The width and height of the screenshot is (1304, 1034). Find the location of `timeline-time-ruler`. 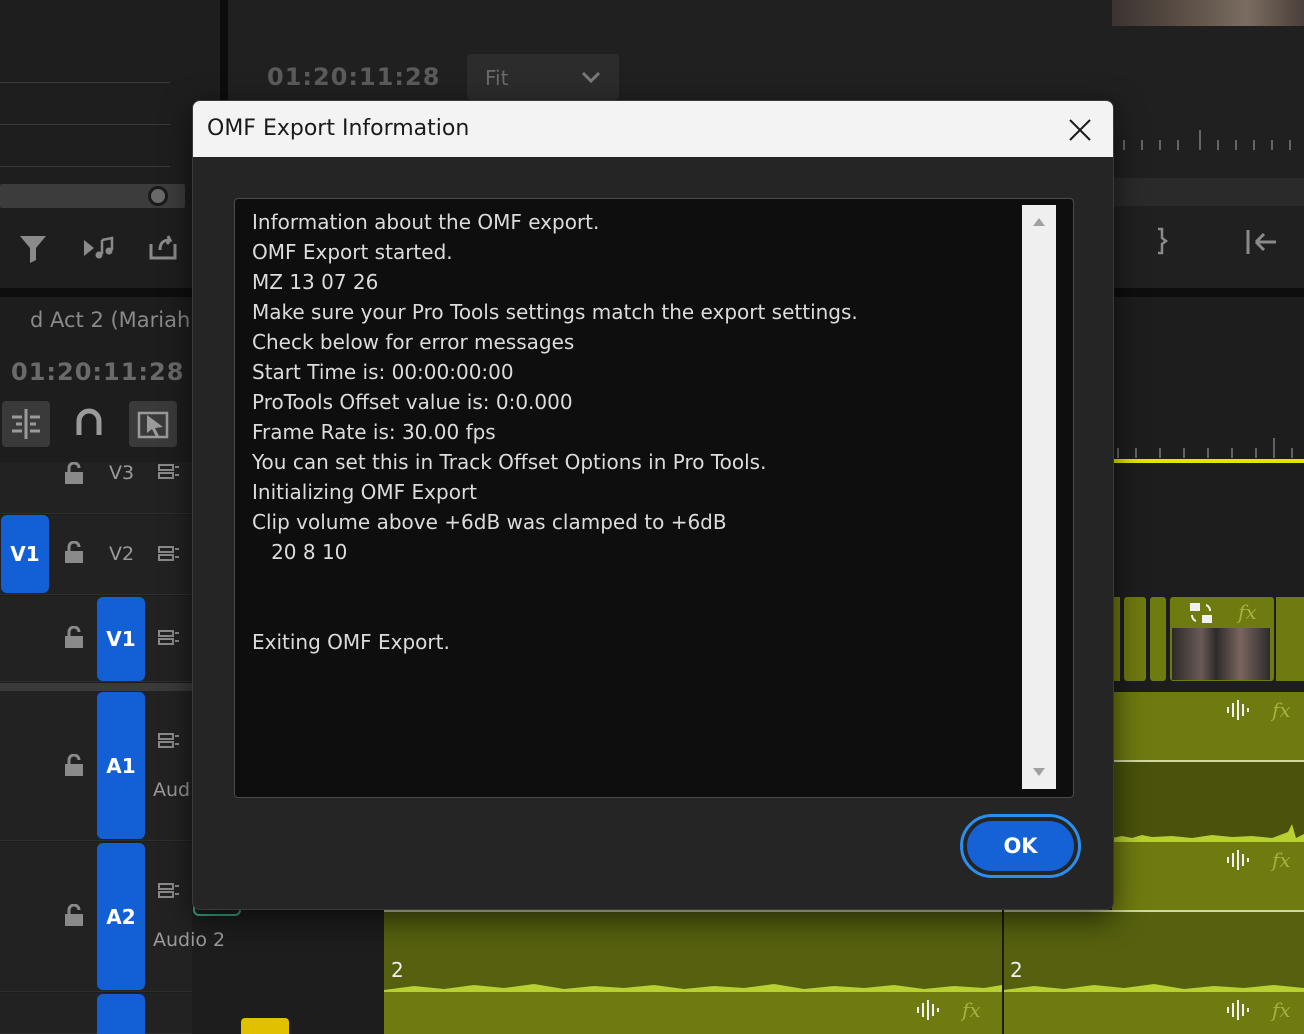

timeline-time-ruler is located at coordinates (1208, 445).